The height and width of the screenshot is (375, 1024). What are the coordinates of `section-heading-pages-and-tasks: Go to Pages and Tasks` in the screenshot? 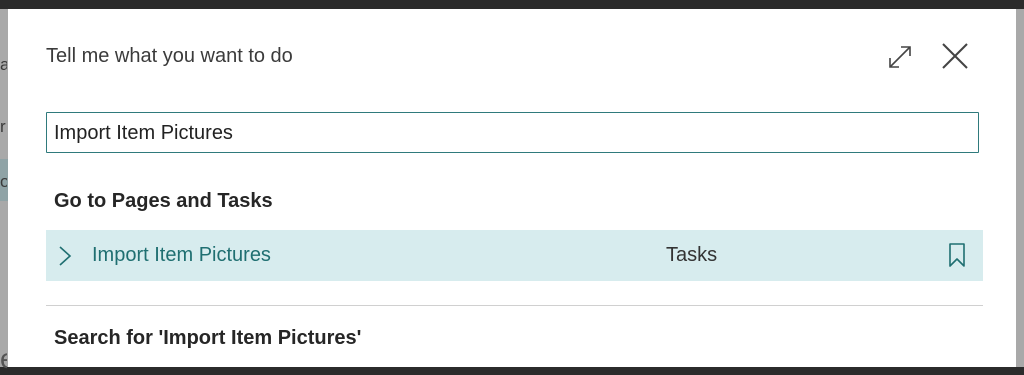 It's located at (163, 201).